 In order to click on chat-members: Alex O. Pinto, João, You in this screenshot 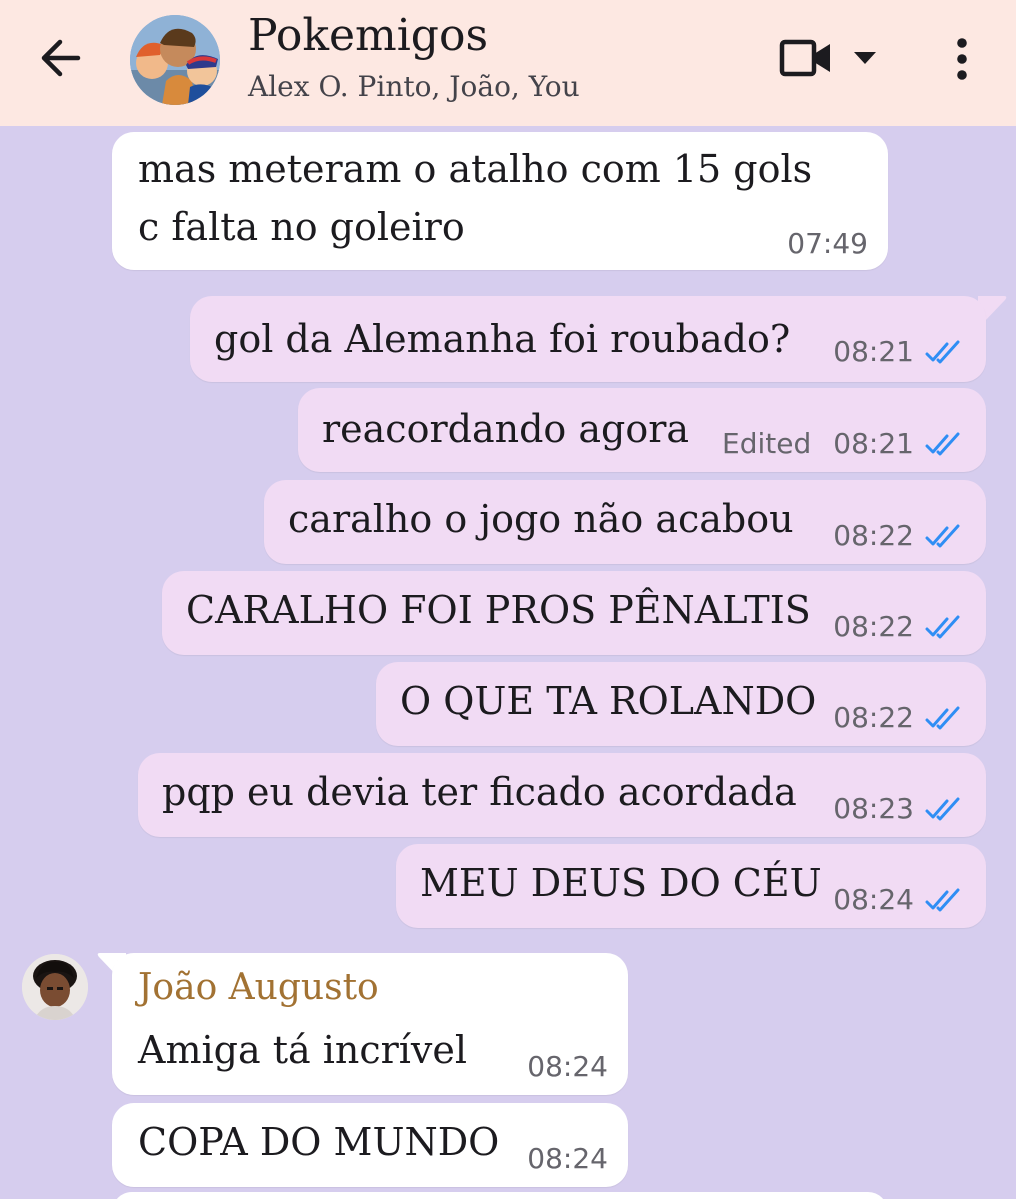, I will do `click(414, 86)`.